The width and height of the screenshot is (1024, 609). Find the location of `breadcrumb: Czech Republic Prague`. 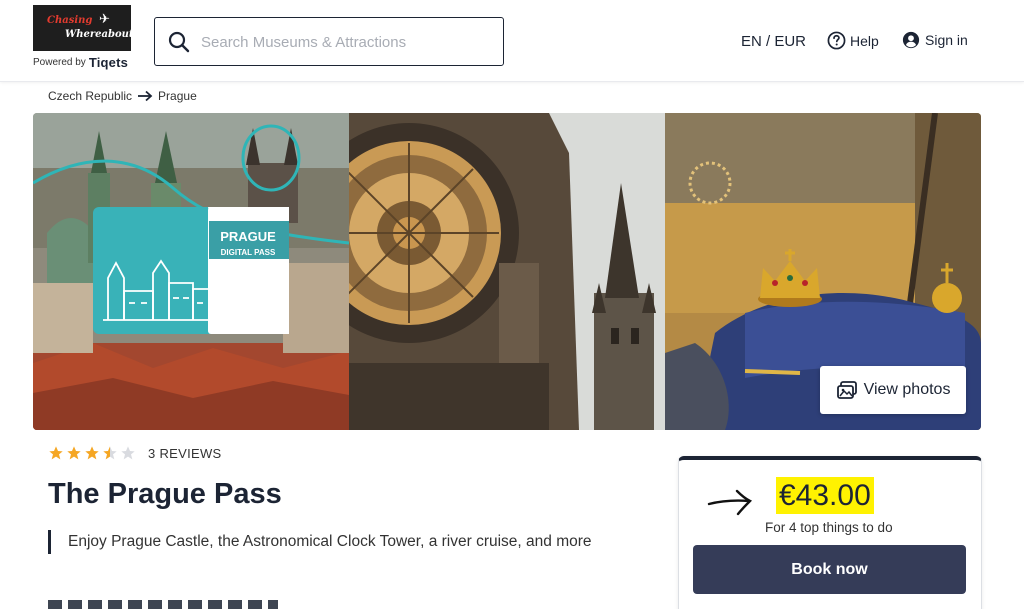

breadcrumb: Czech Republic Prague is located at coordinates (122, 96).